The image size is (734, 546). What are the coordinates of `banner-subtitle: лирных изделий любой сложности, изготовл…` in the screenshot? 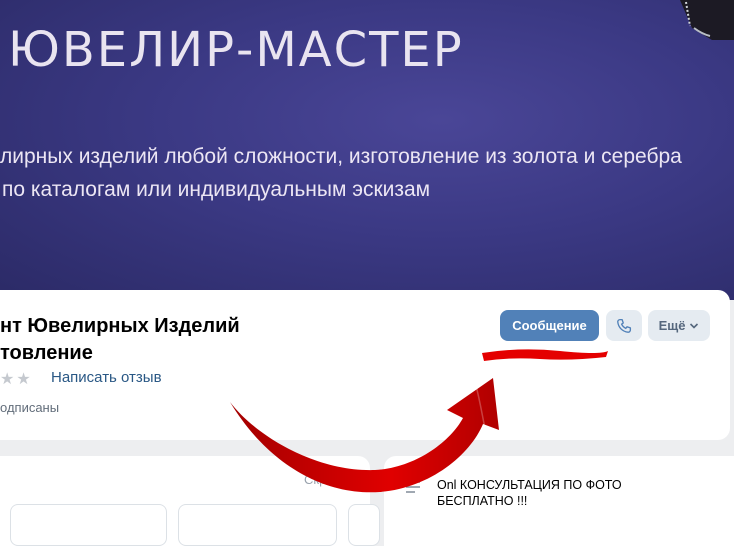 It's located at (341, 173).